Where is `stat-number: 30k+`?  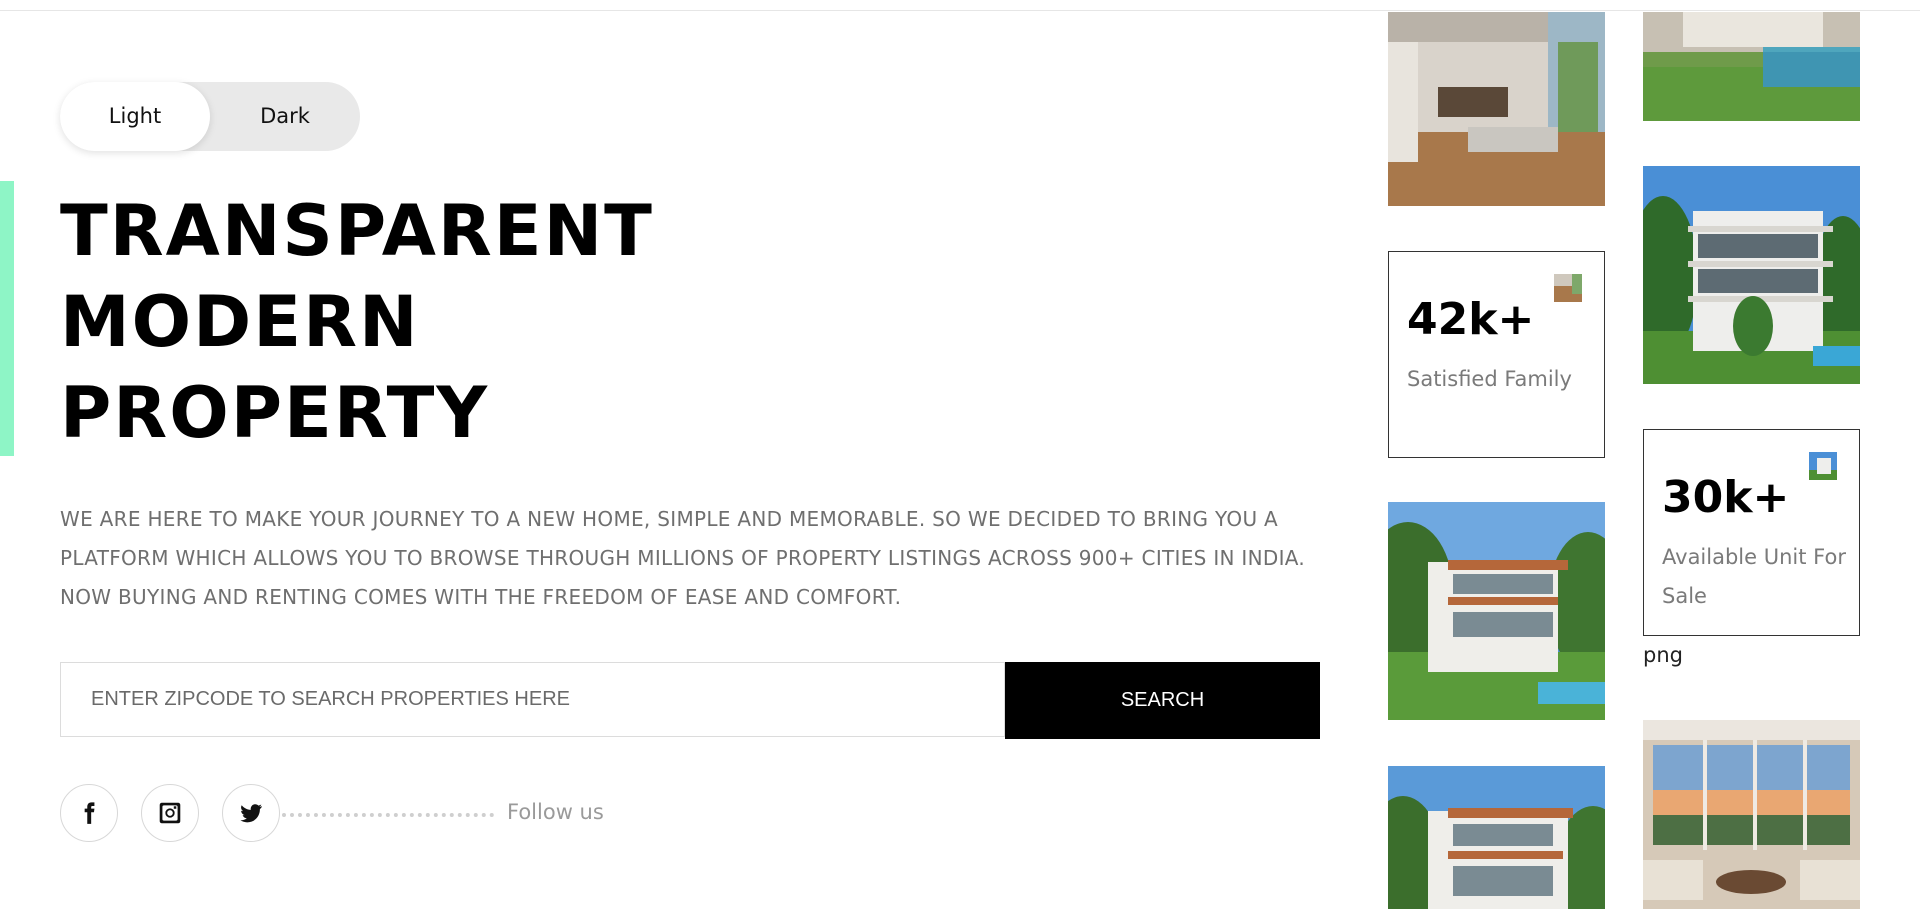
stat-number: 30k+ is located at coordinates (1726, 497).